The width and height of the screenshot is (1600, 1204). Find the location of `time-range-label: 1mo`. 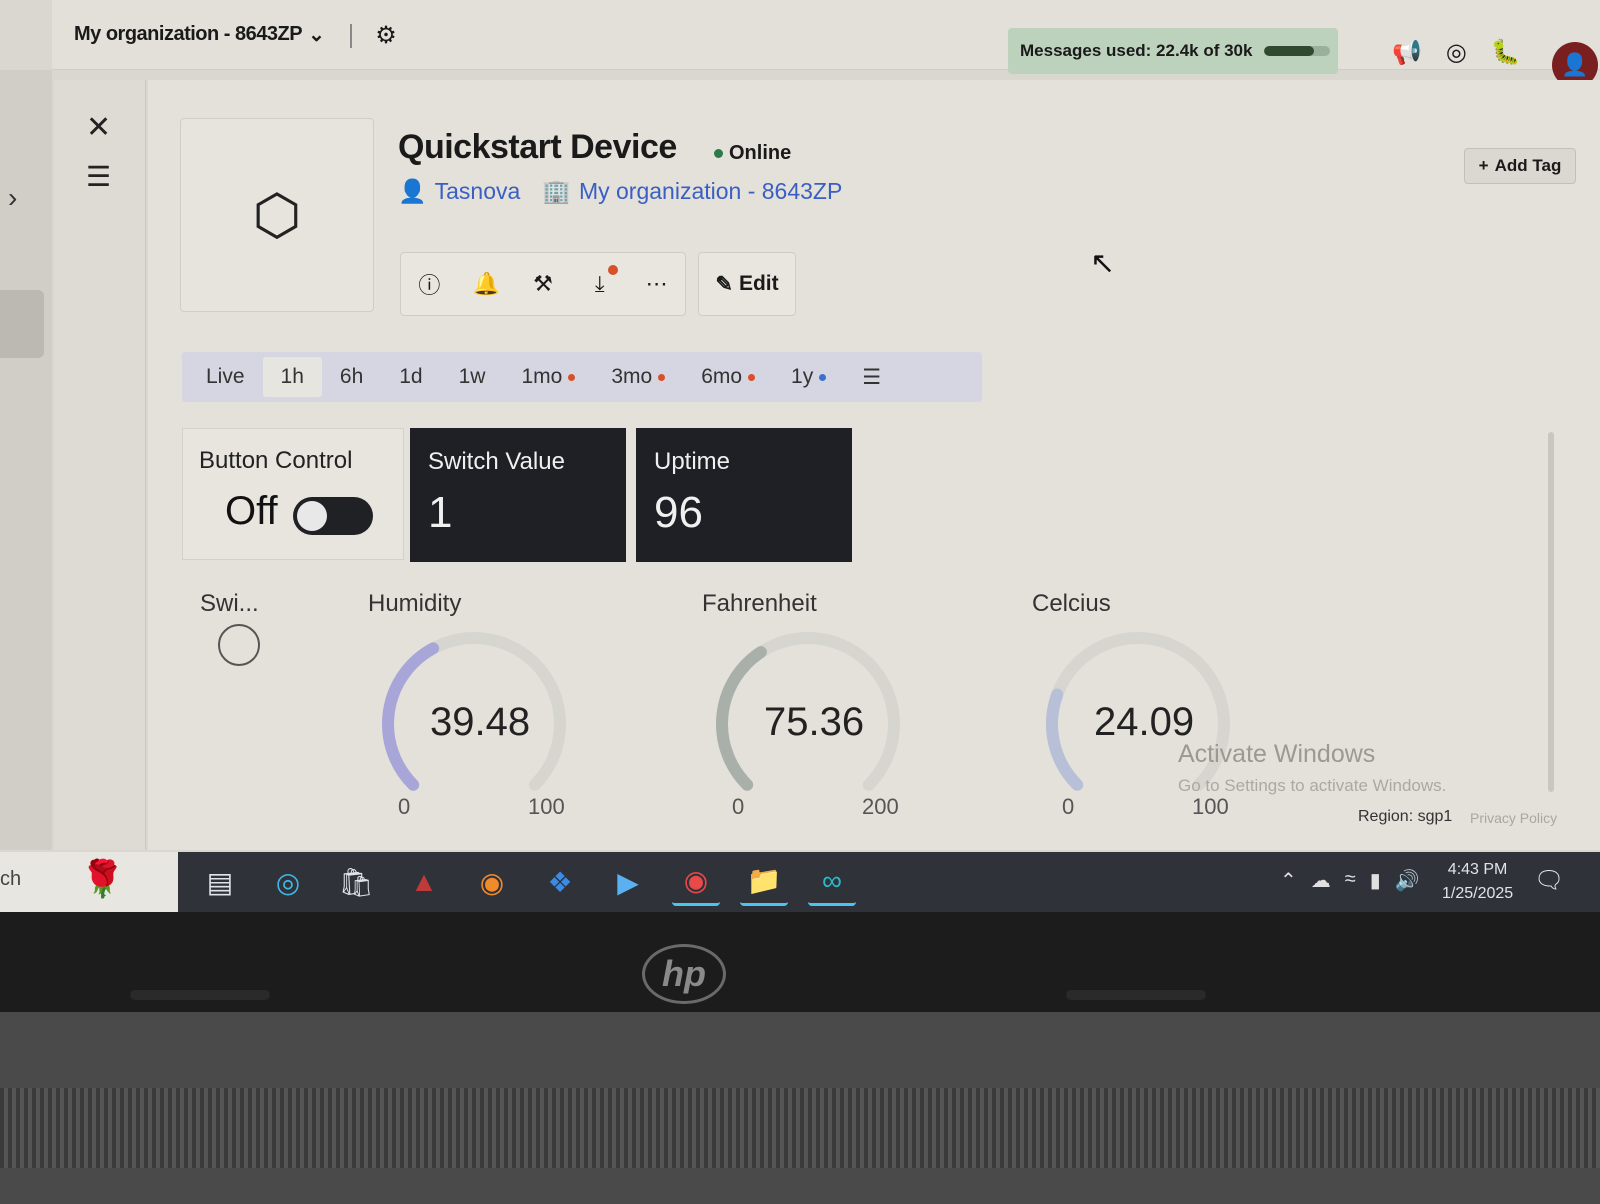

time-range-label: 1mo is located at coordinates (542, 376).